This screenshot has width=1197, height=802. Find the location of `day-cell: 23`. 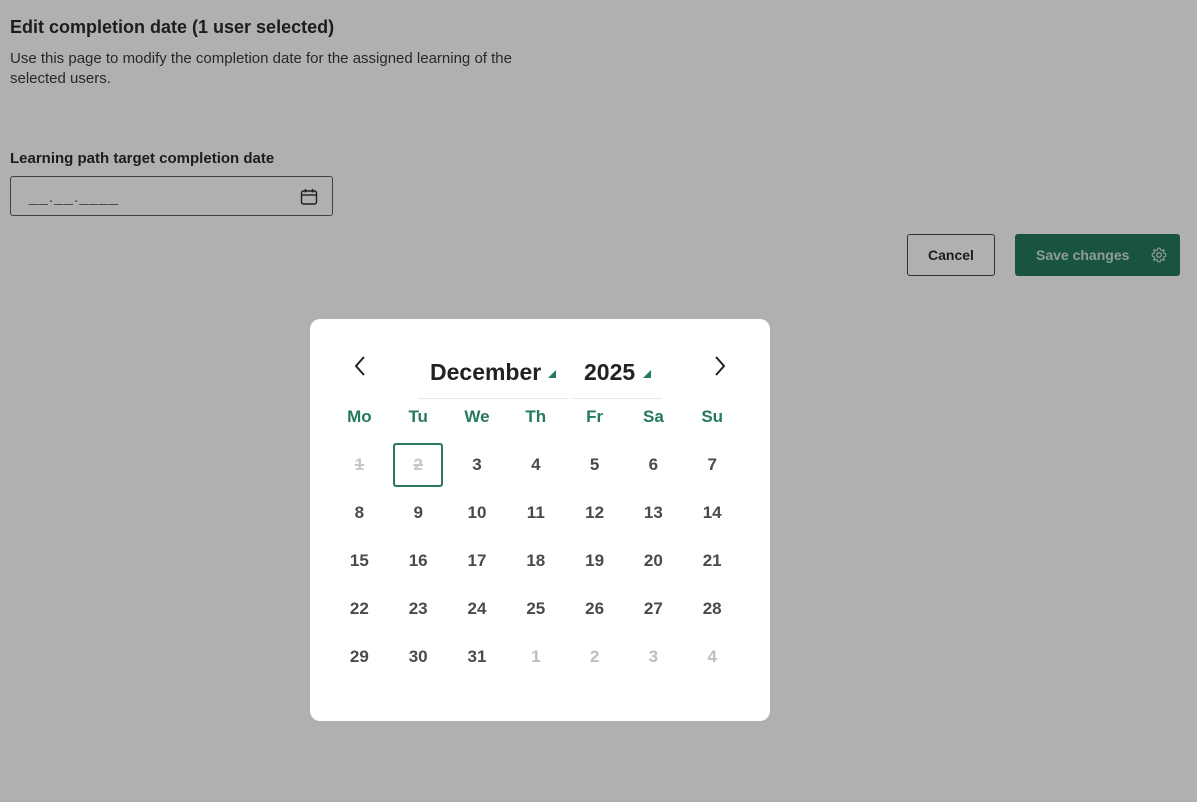

day-cell: 23 is located at coordinates (418, 609).